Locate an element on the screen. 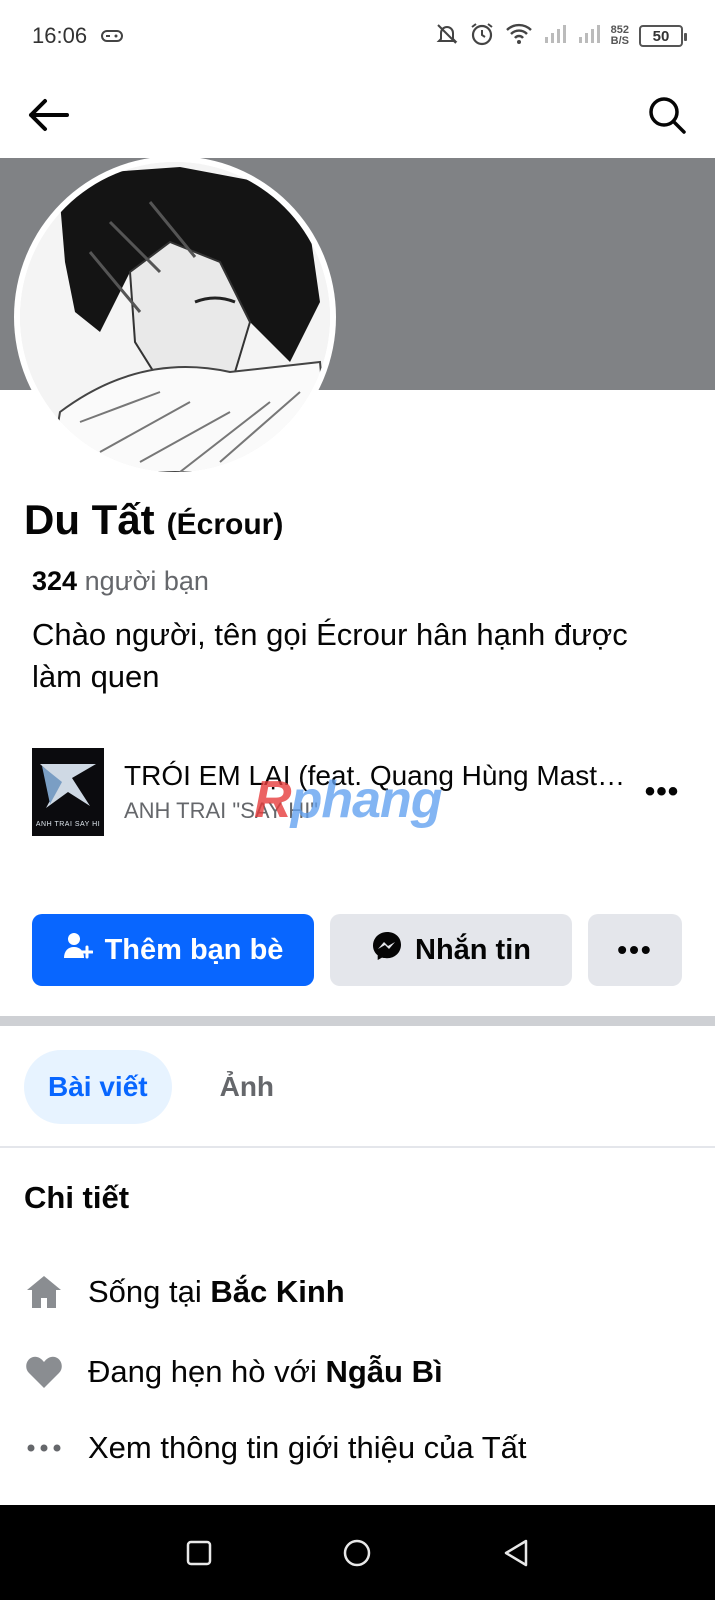  battery-indicator: 50 is located at coordinates (663, 36).